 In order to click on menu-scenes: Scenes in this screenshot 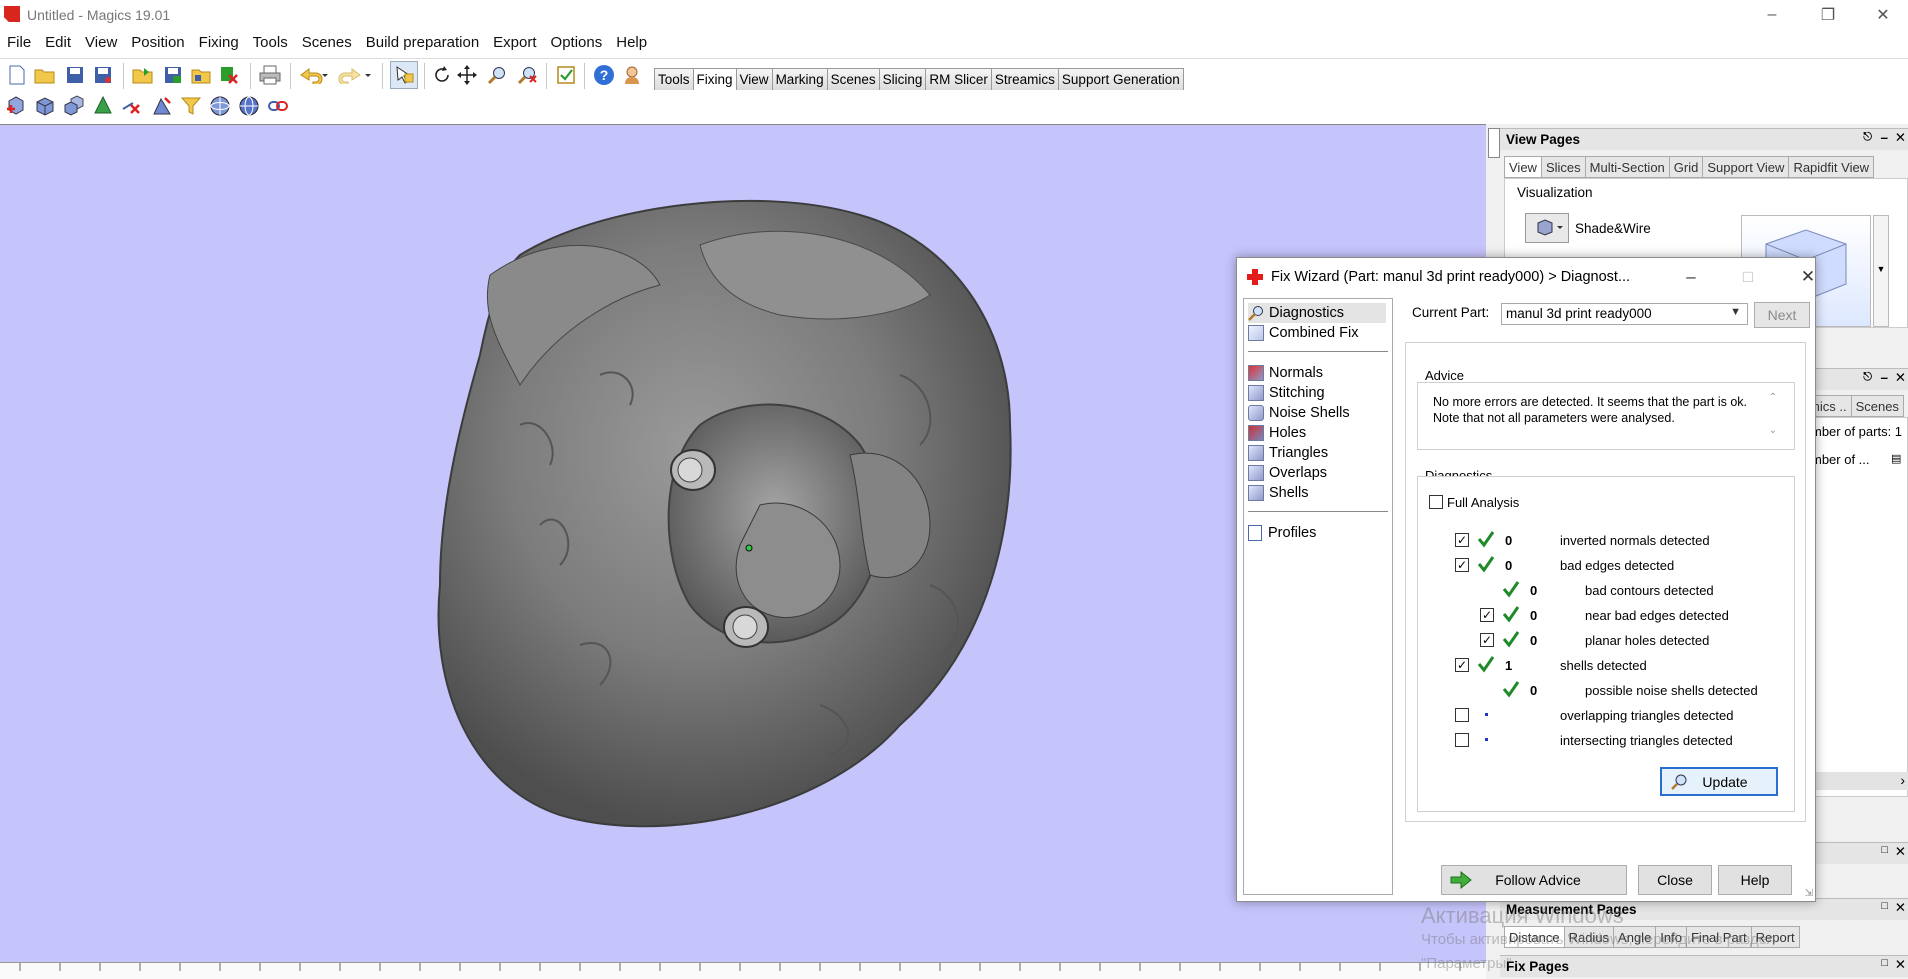, I will do `click(327, 42)`.